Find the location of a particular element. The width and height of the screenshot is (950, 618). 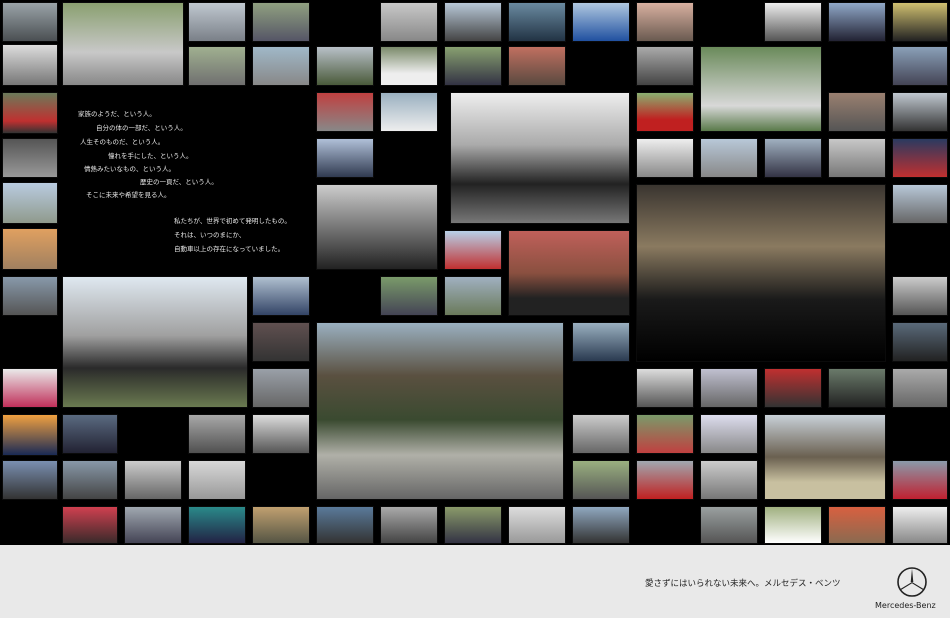

mercedes-star-icon is located at coordinates (912, 582).